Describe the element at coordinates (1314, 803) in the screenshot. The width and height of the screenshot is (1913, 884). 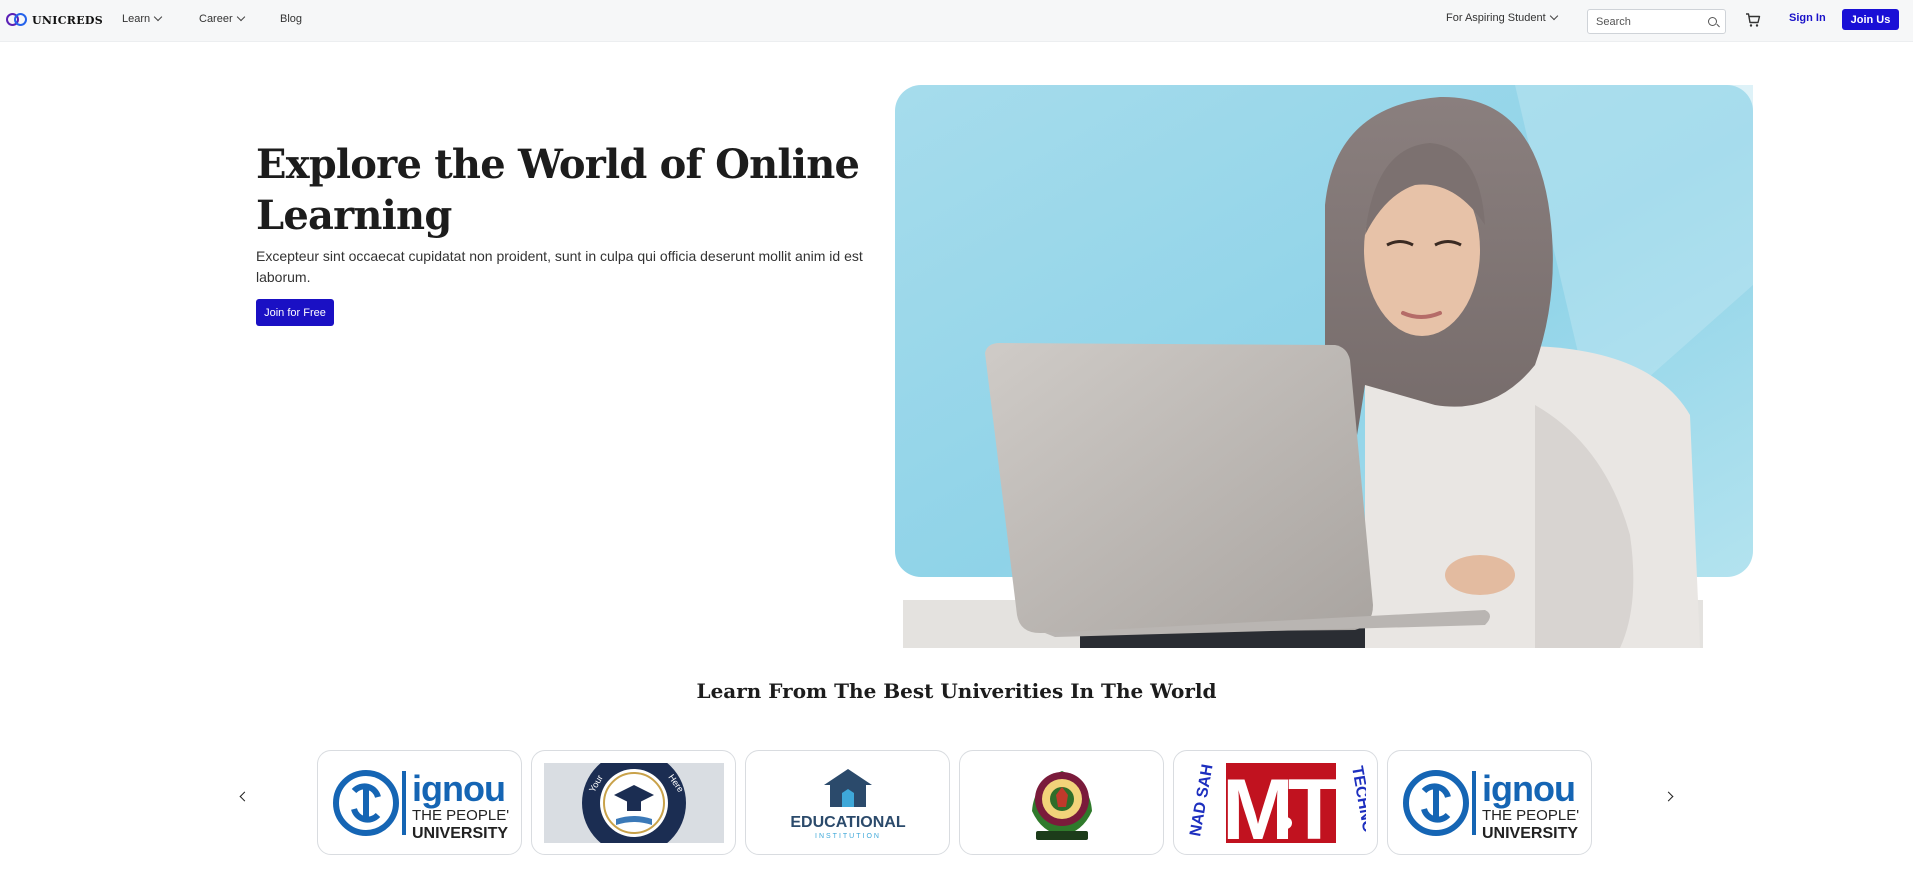
I see `mit-letter-t: T` at that location.